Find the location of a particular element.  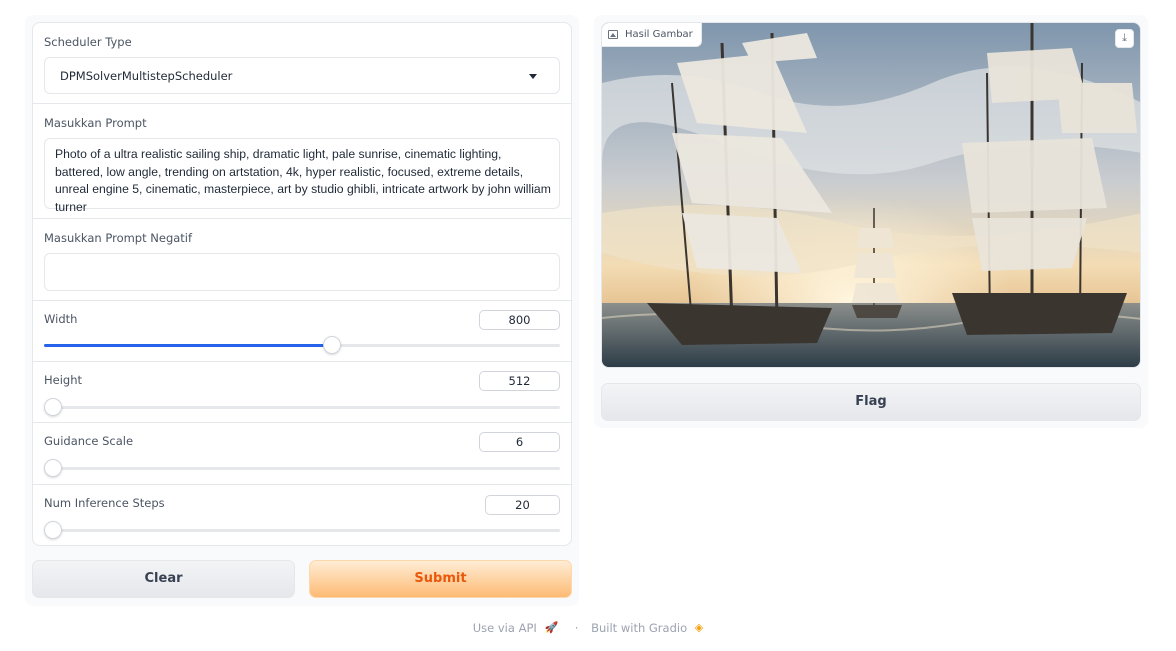

width-number-input: 800 is located at coordinates (519, 320).